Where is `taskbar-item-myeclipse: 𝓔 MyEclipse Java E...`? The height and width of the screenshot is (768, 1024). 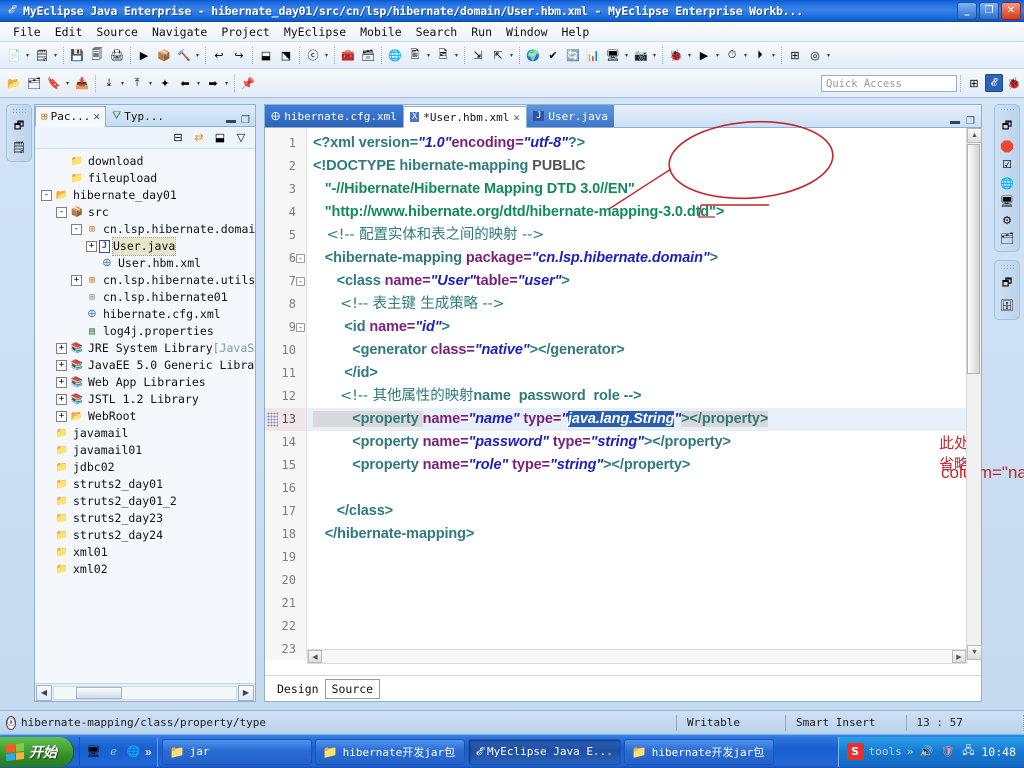
taskbar-item-myeclipse: 𝓔 MyEclipse Java E... is located at coordinates (544, 751).